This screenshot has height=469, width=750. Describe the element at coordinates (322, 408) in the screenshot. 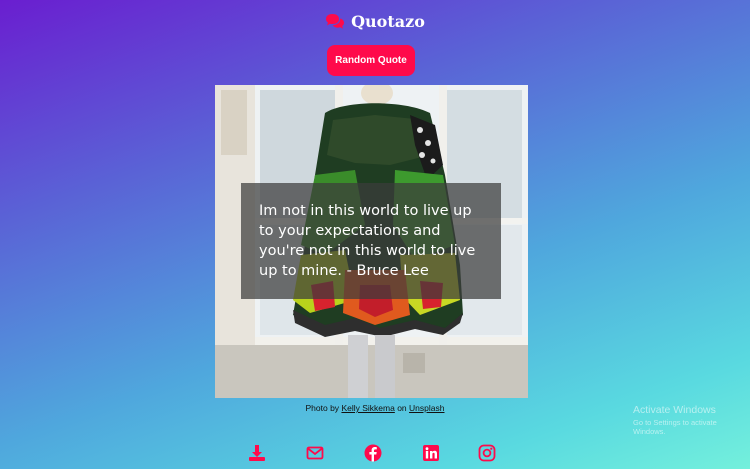

I see `credit-prefix: Photo by` at that location.